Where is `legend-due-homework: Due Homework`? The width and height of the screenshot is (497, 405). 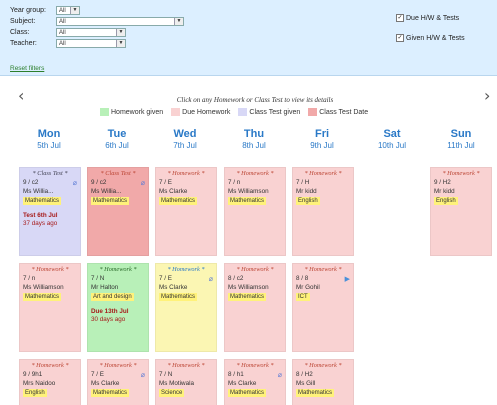
legend-due-homework: Due Homework is located at coordinates (200, 112).